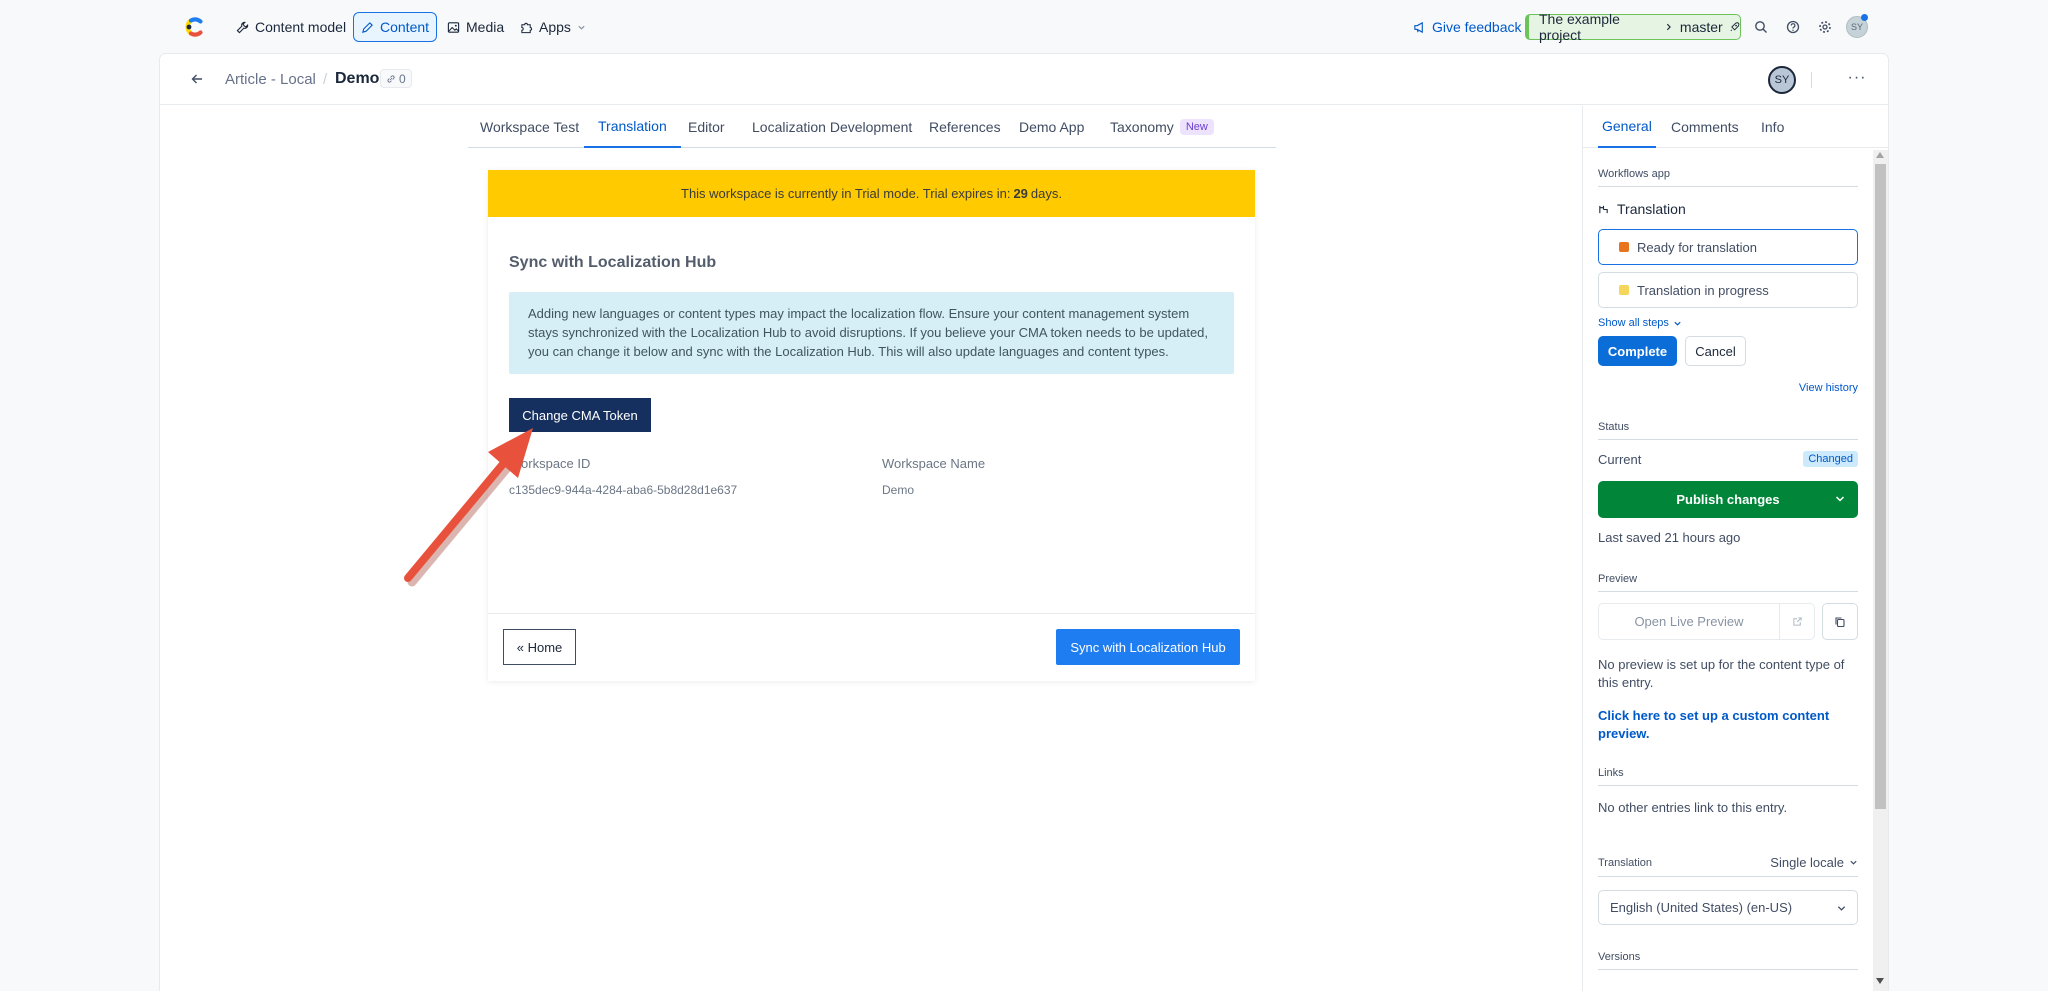 This screenshot has height=991, width=2048. Describe the element at coordinates (1728, 960) in the screenshot. I see `versions-section-heading: Versions` at that location.